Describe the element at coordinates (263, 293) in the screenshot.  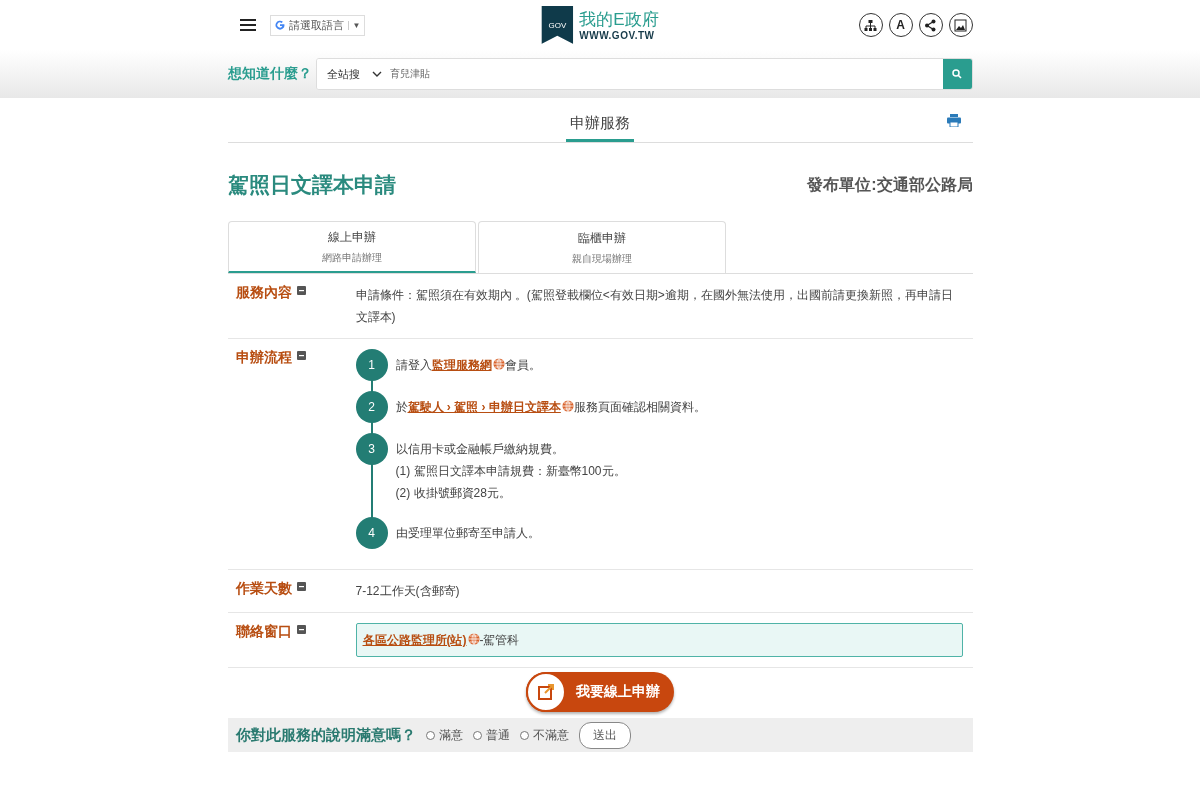
I see `row-label: 服務內容` at that location.